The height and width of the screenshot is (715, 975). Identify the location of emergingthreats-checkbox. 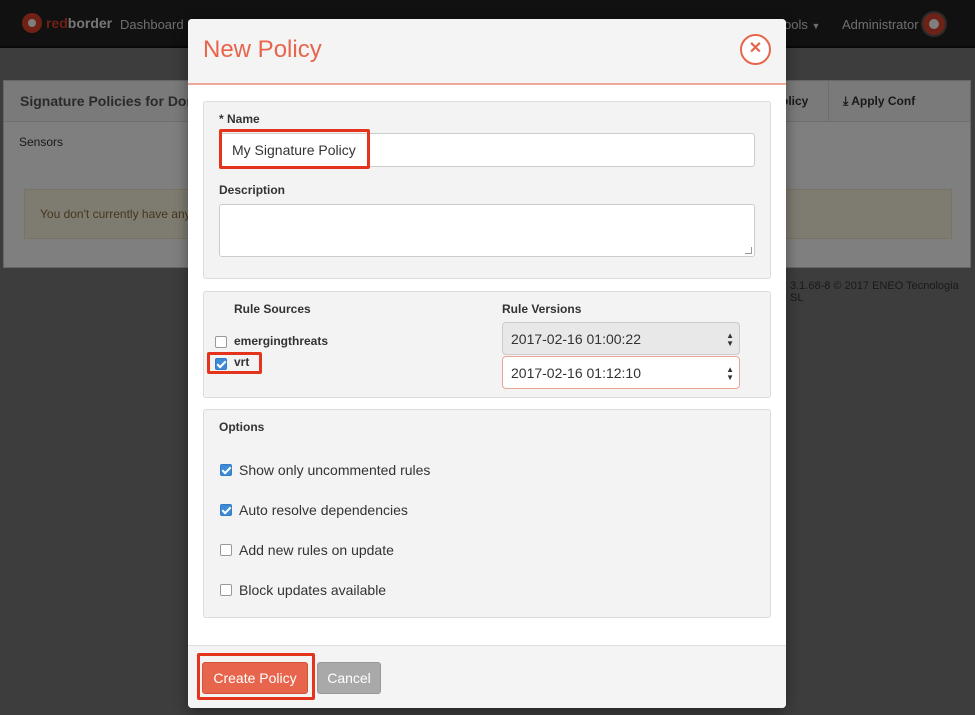
(221, 342).